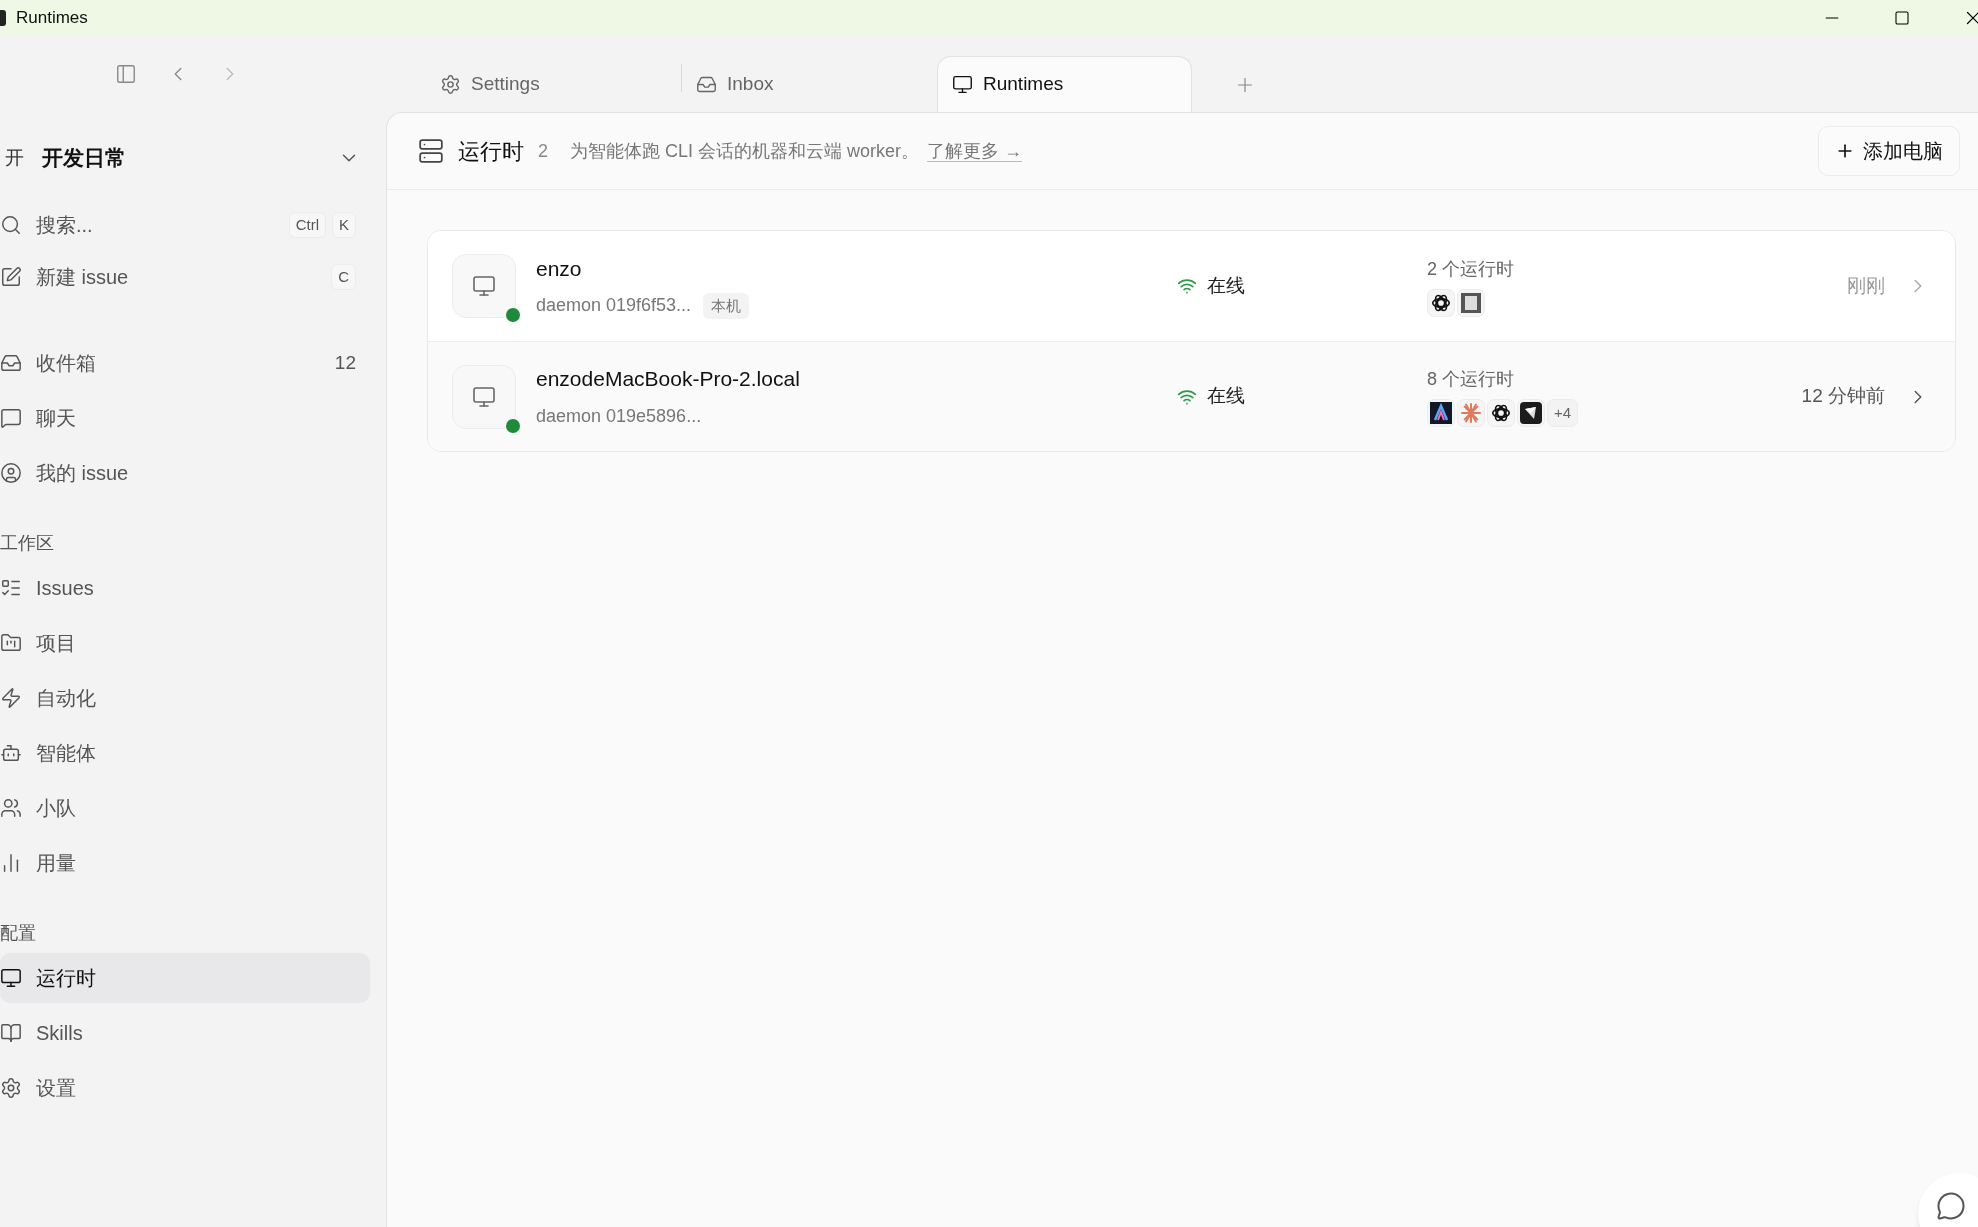 The width and height of the screenshot is (1978, 1227). Describe the element at coordinates (3, 18) in the screenshot. I see `app-icon` at that location.